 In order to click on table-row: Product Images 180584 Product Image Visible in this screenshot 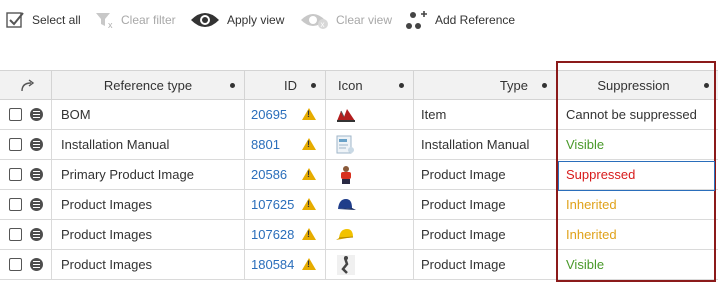, I will do `click(359, 265)`.